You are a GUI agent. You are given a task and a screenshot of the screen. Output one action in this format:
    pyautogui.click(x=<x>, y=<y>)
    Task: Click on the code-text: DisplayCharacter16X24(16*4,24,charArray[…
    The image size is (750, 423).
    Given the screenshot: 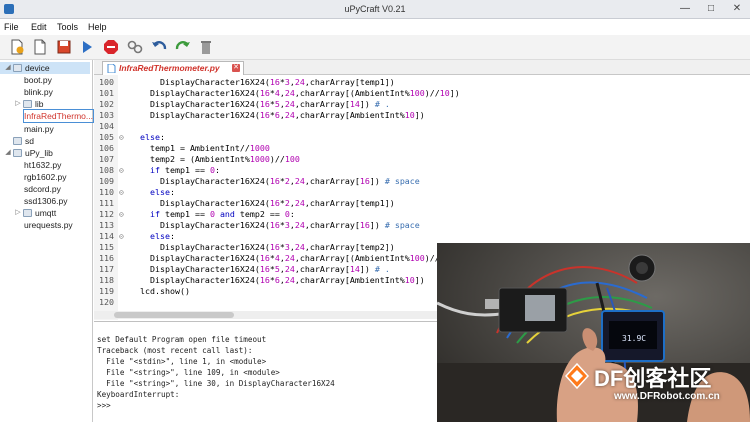 What is the action you would take?
    pyautogui.click(x=295, y=93)
    